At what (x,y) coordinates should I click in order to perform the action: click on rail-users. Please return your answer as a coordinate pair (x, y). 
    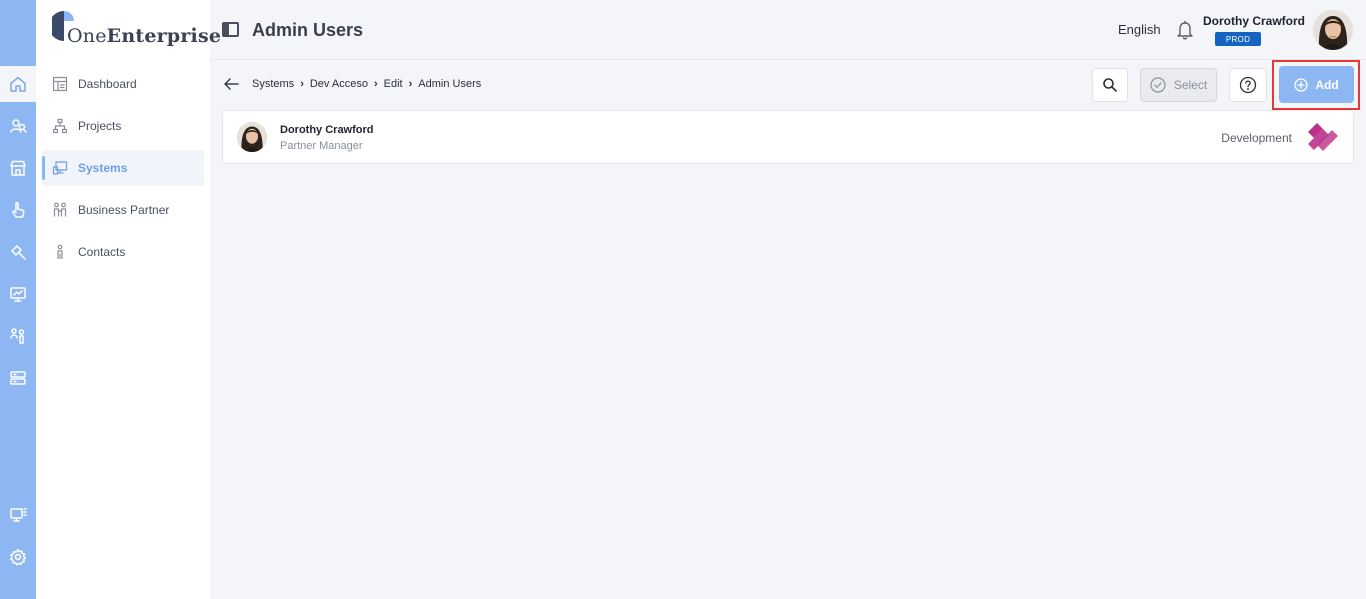
    Looking at the image, I should click on (18, 126).